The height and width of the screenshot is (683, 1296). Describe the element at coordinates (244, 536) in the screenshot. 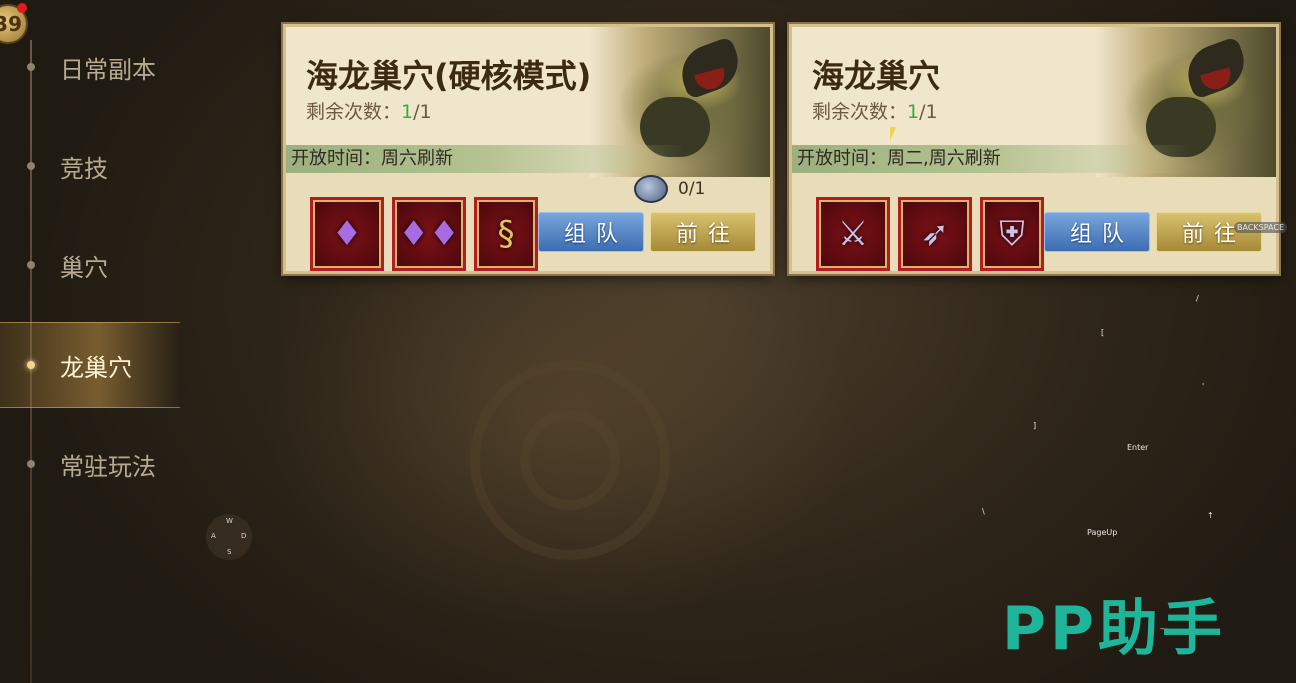

I see `d-key-label: D` at that location.